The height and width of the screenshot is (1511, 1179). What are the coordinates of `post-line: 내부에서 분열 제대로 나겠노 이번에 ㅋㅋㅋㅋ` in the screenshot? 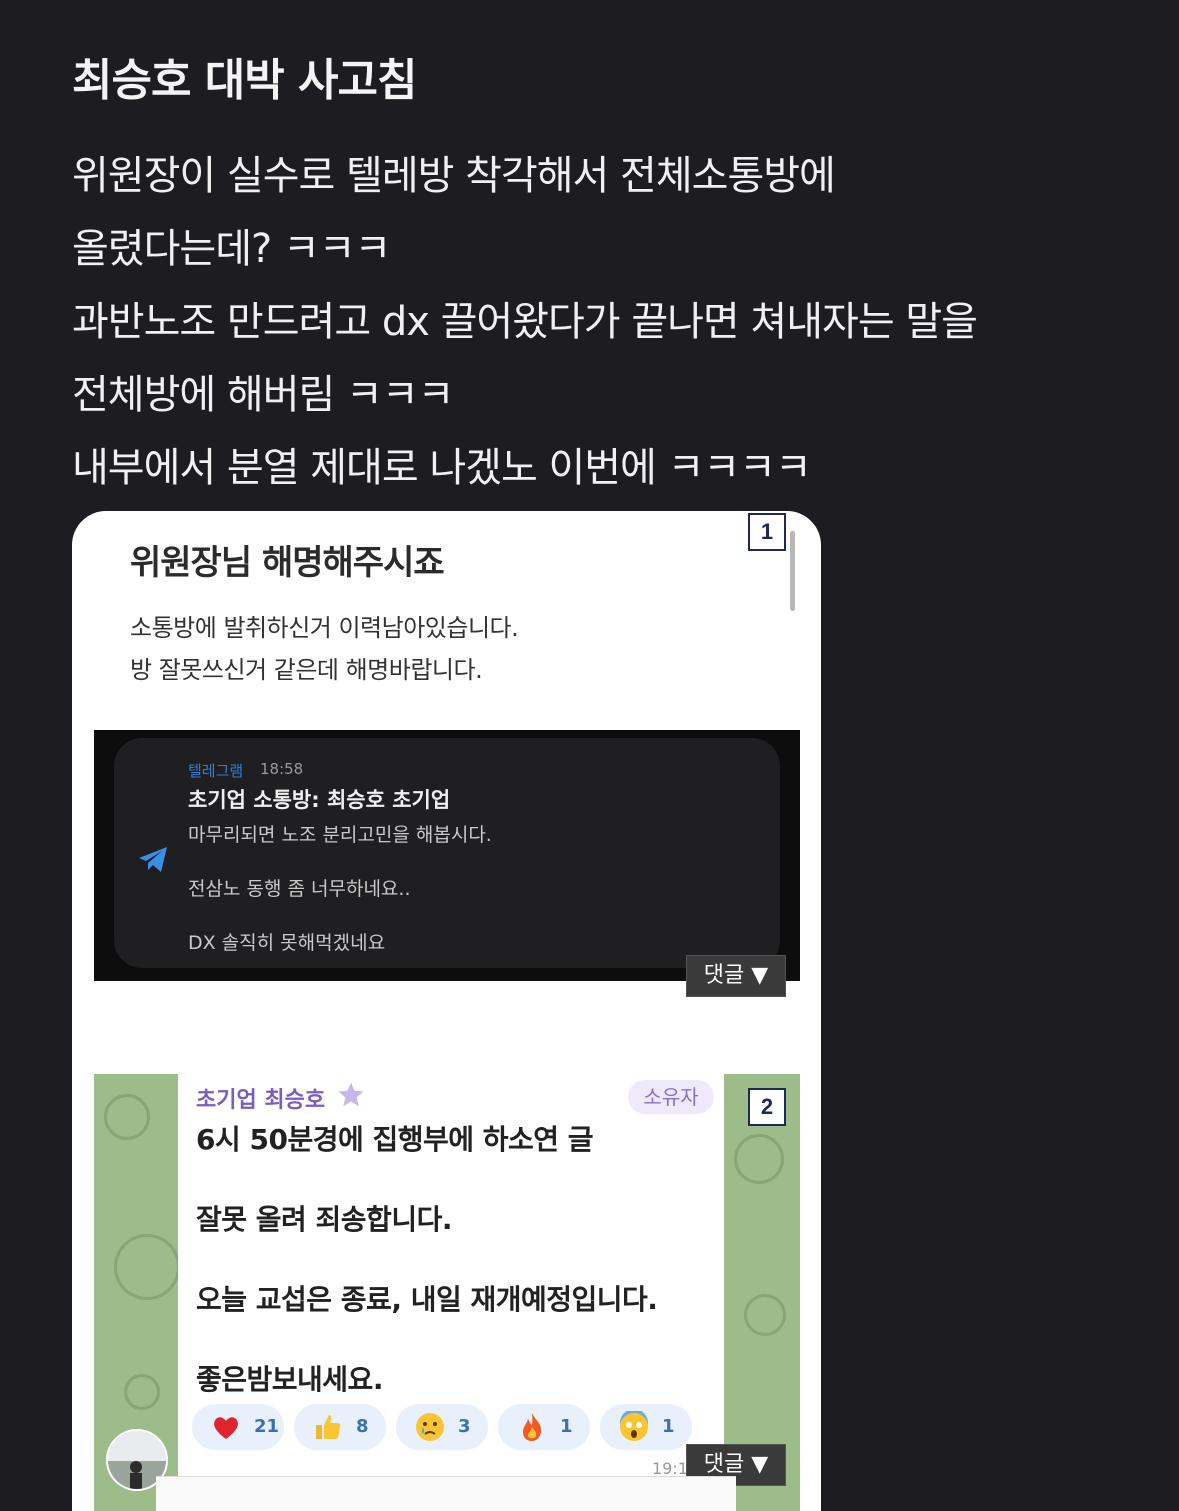 It's located at (442, 468).